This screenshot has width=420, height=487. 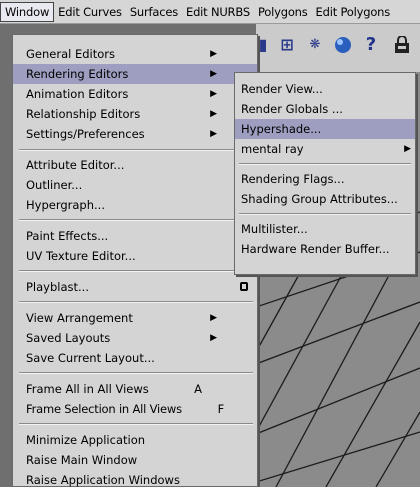 I want to click on menu-item-raise-main-window: Raise Main Window, so click(x=135, y=460).